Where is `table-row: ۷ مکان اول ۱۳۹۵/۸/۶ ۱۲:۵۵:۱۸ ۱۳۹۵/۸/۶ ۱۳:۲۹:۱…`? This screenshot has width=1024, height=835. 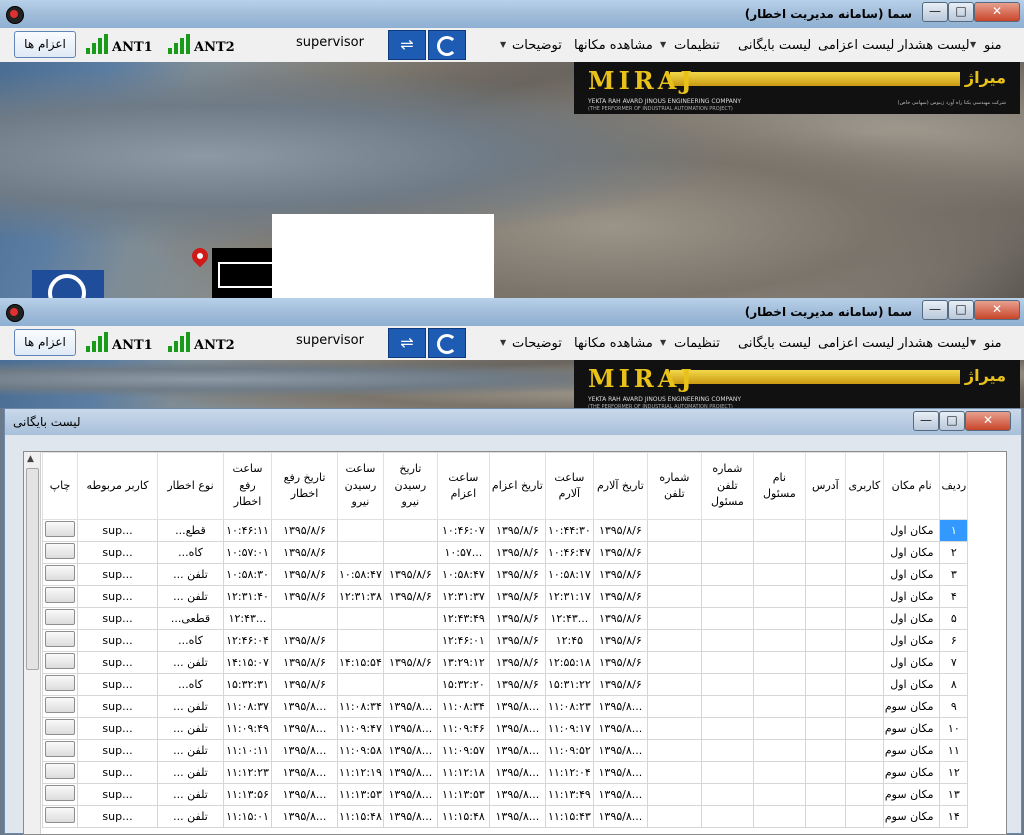 table-row: ۷ مکان اول ۱۳۹۵/۸/۶ ۱۲:۵۵:۱۸ ۱۳۹۵/۸/۶ ۱۳:۲۹:۱… is located at coordinates (505, 662).